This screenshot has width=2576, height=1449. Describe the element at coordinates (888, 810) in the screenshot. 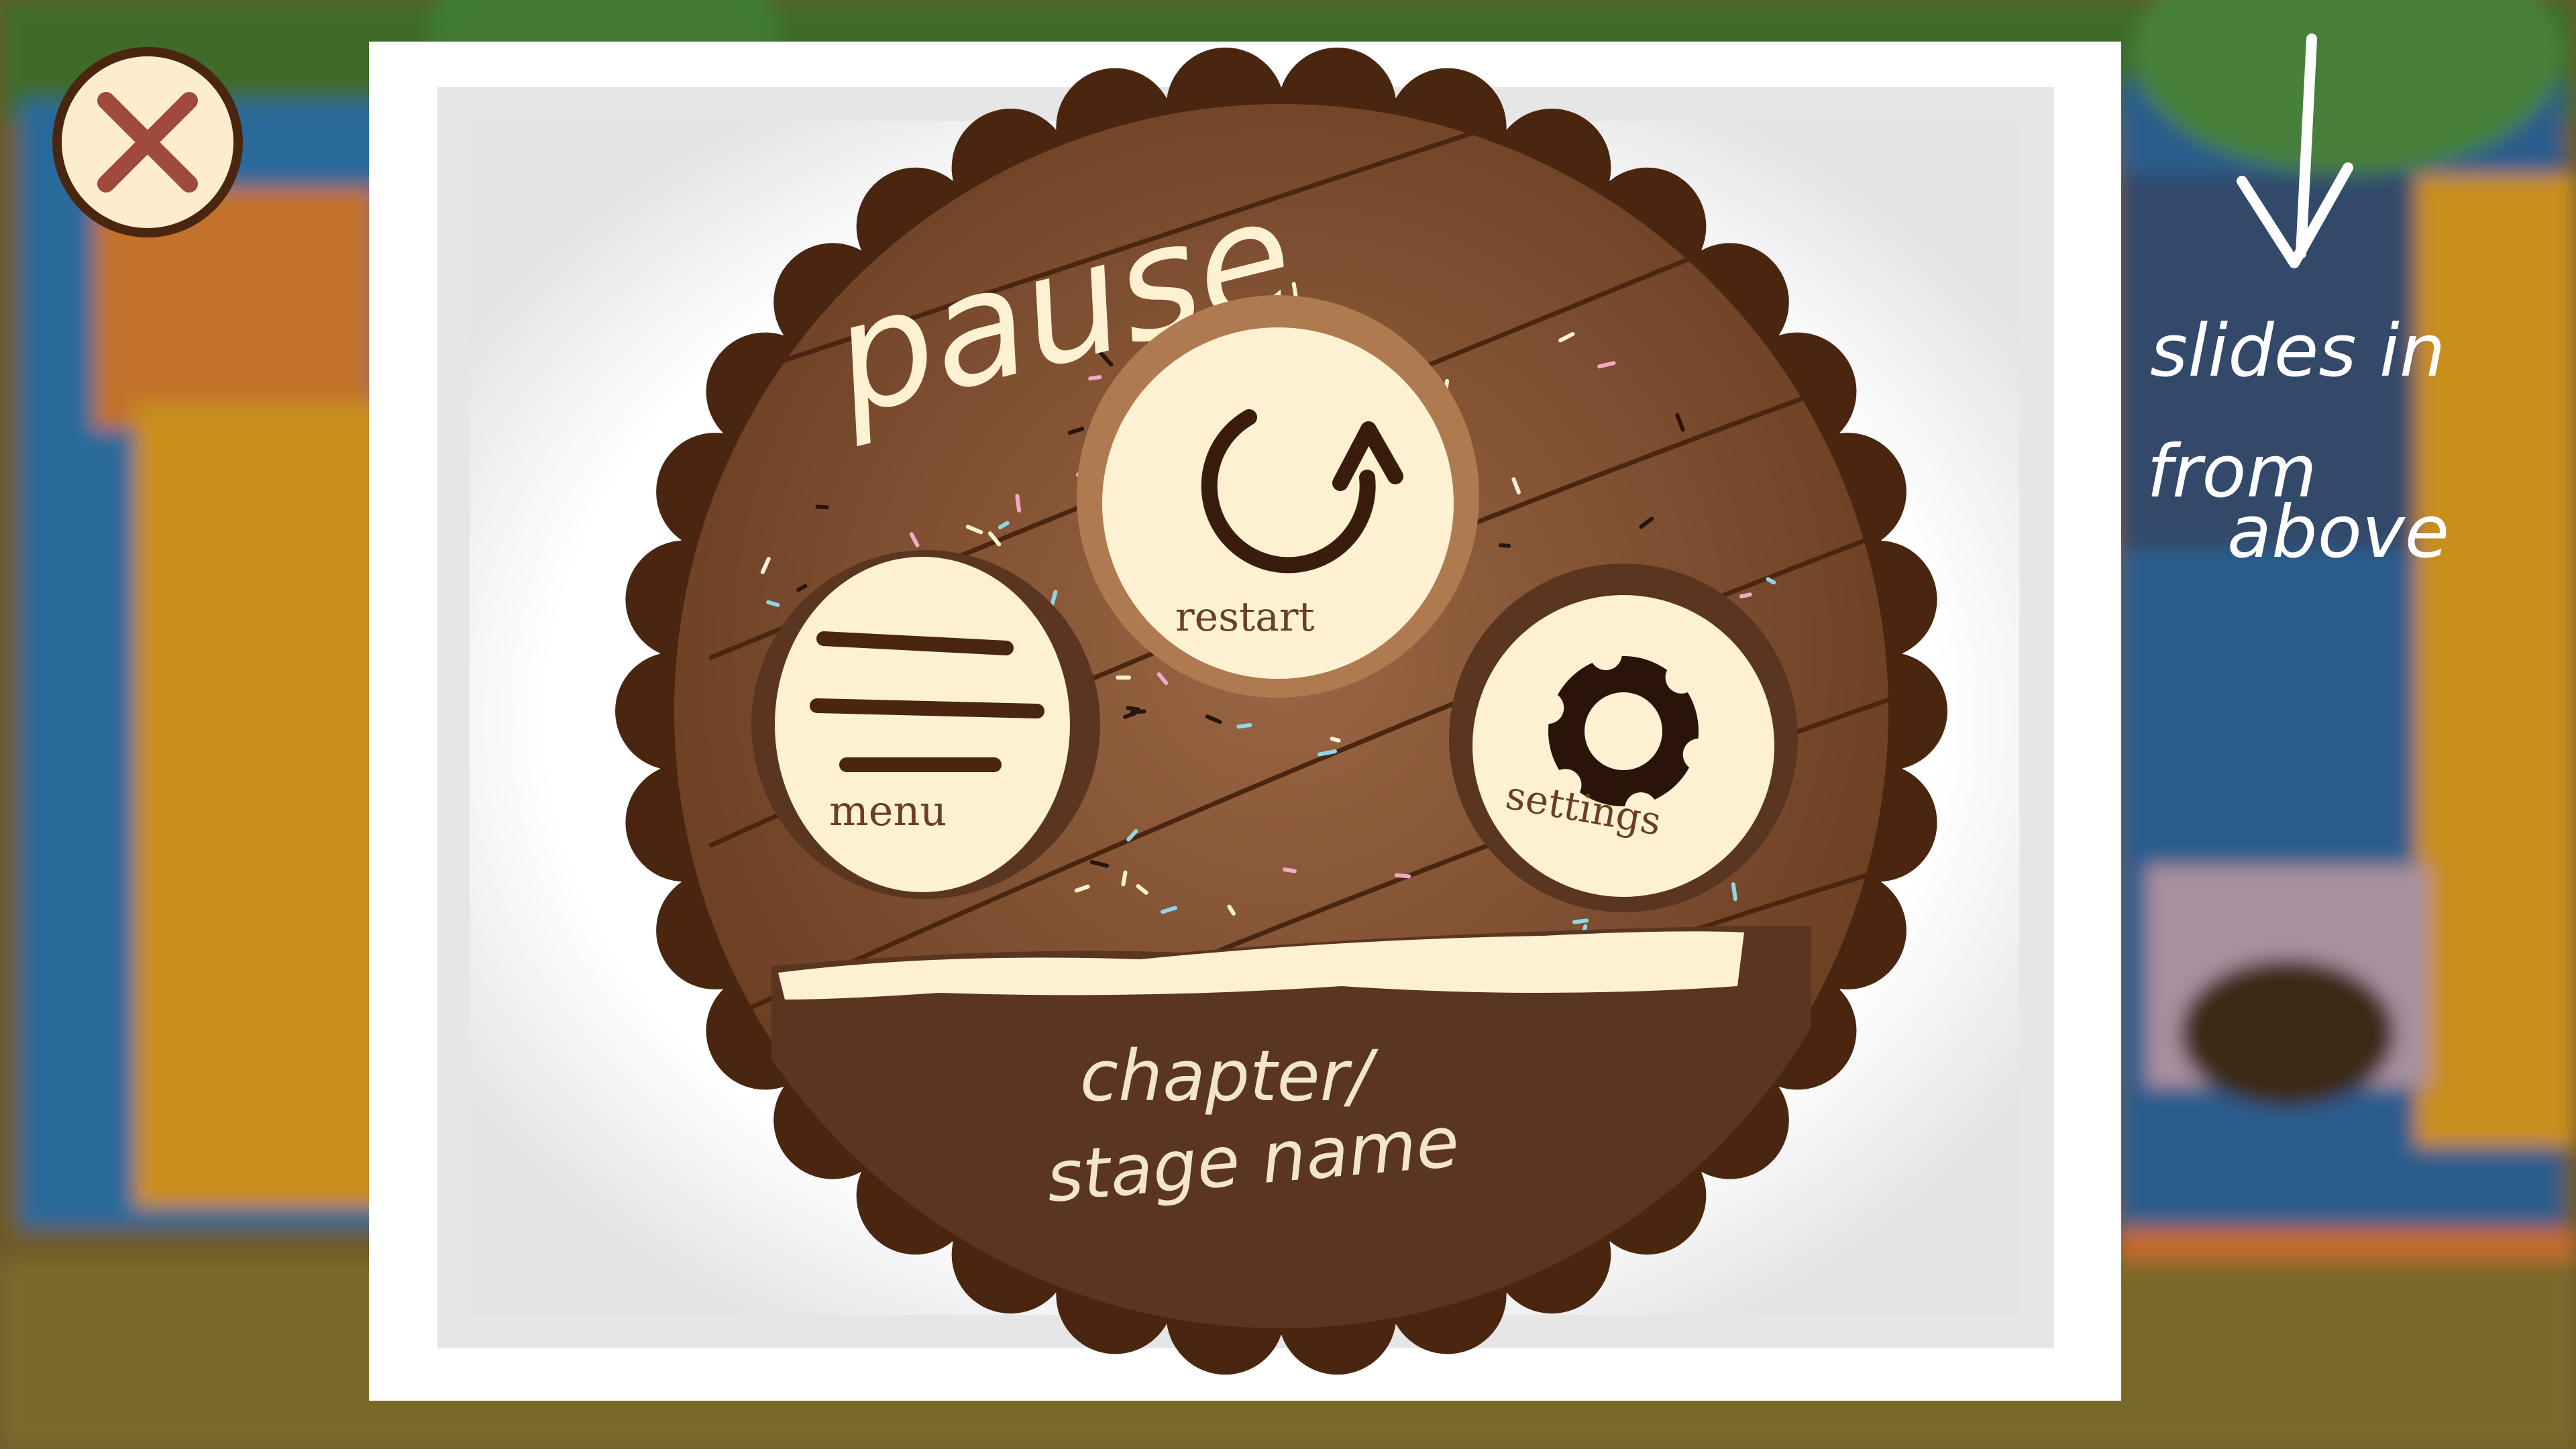

I see `menu-label: menu` at that location.